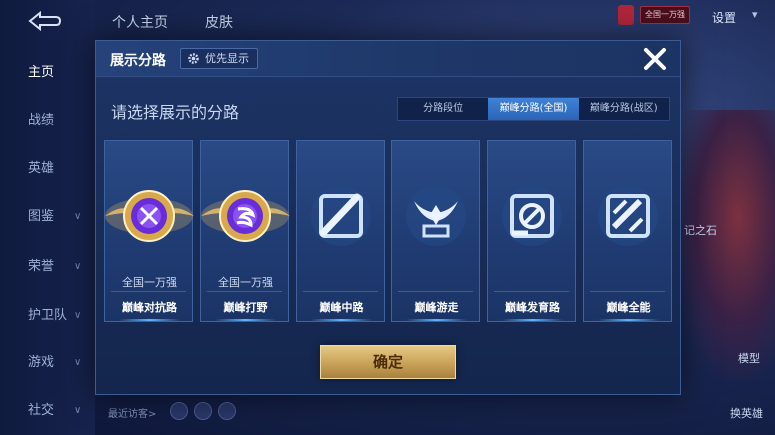 The width and height of the screenshot is (775, 435). What do you see at coordinates (746, 413) in the screenshot?
I see `change-hero-button: 换英雄` at bounding box center [746, 413].